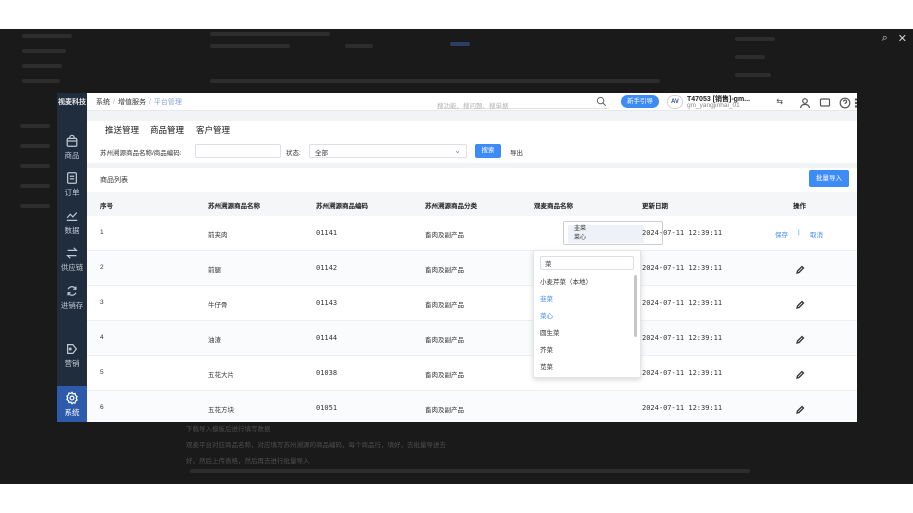  I want to click on bag-icon, so click(72, 140).